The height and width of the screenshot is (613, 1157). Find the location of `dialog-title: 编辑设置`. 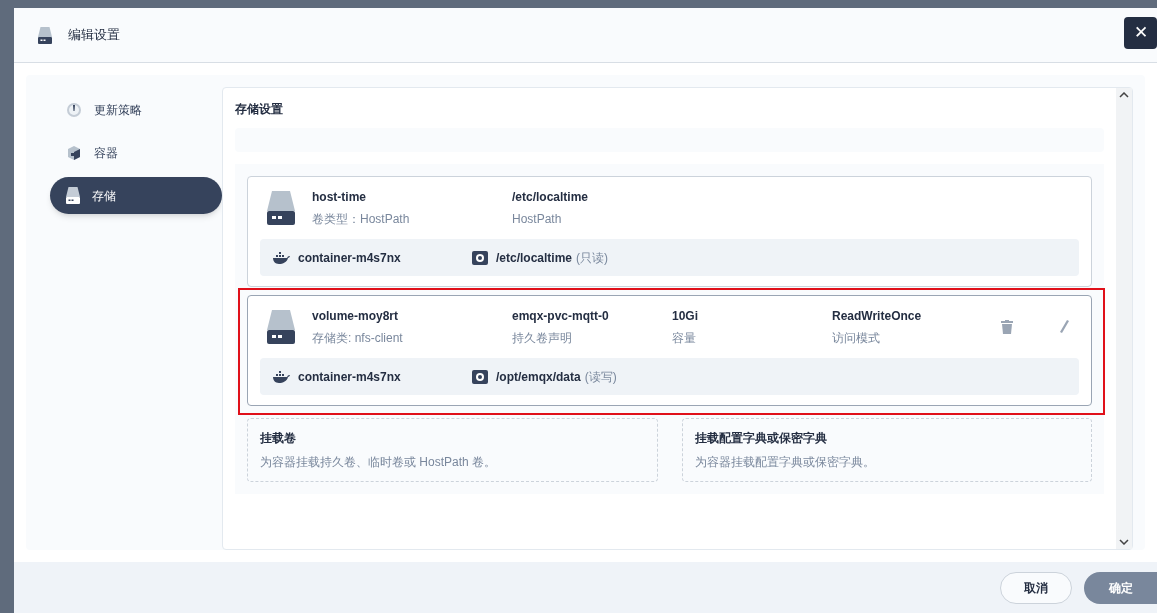

dialog-title: 编辑设置 is located at coordinates (94, 35).